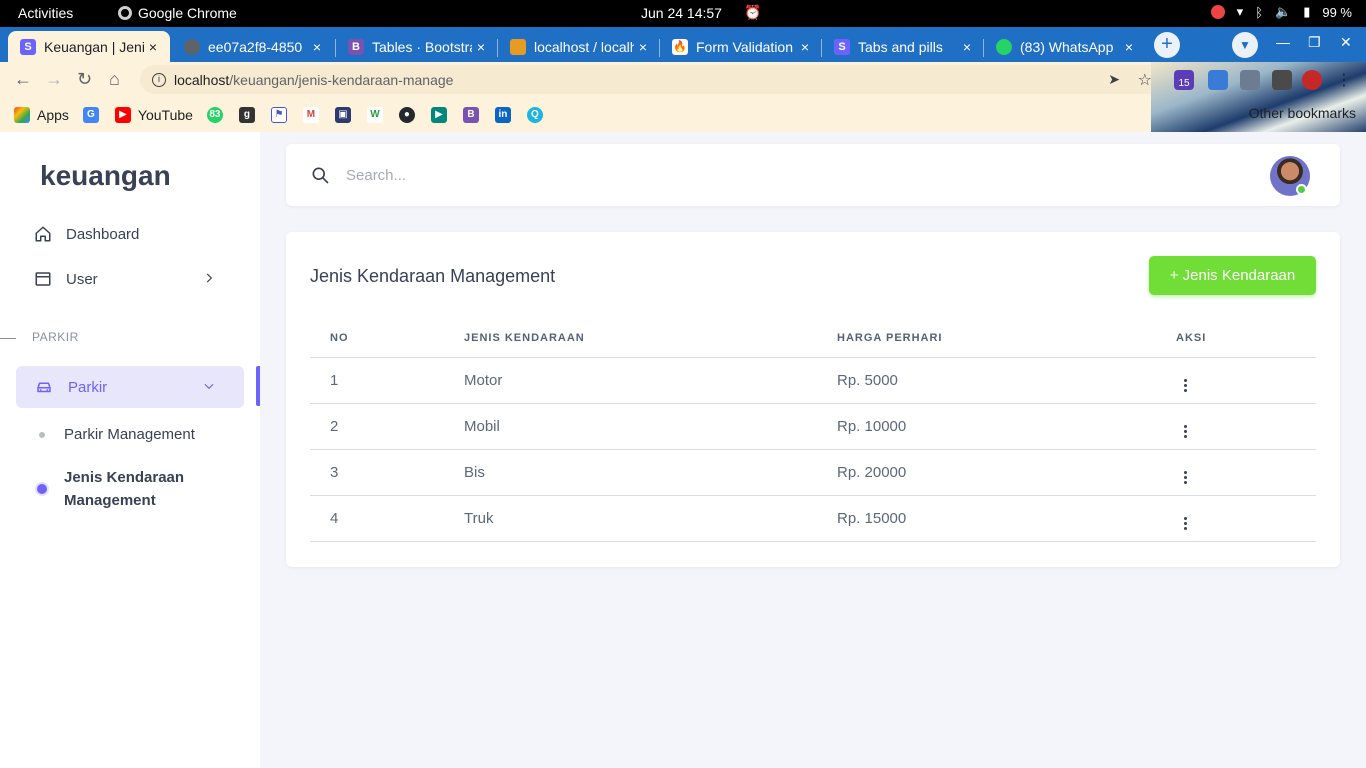 This screenshot has height=768, width=1366. Describe the element at coordinates (1337, 12) in the screenshot. I see `battery-percent: 99 %` at that location.